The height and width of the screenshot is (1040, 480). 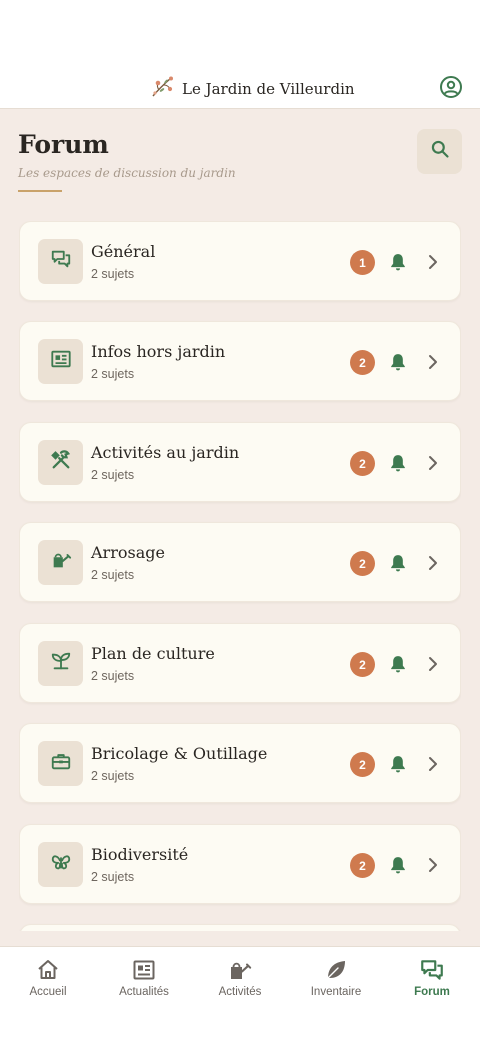 I want to click on toolbox-icon, so click(x=61, y=763).